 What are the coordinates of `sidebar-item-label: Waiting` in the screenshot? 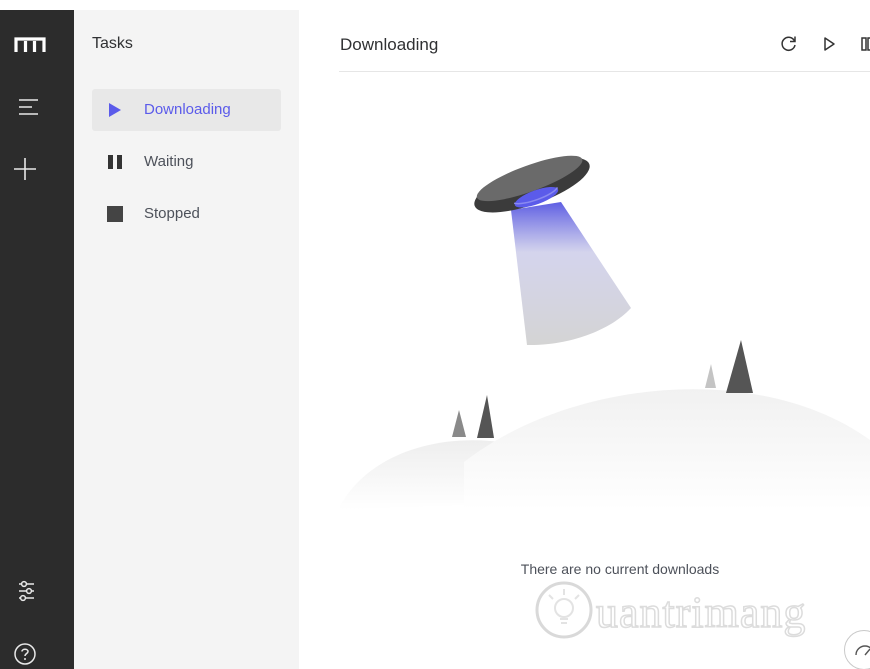 It's located at (169, 161).